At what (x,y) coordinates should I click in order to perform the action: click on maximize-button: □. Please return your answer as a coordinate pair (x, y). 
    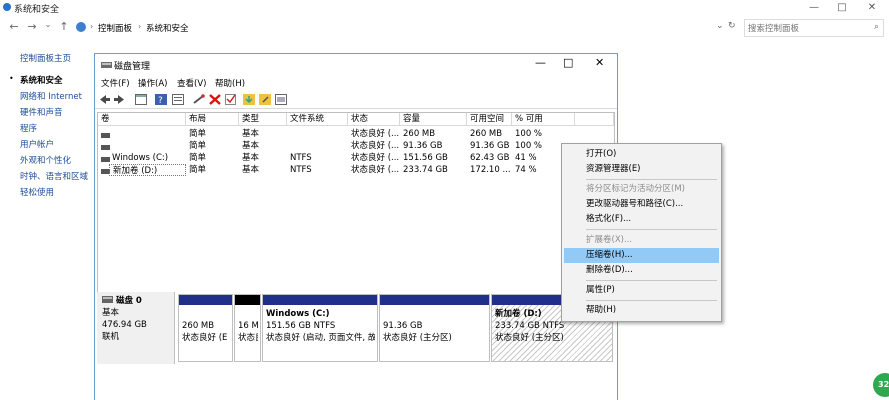
    Looking at the image, I should click on (842, 8).